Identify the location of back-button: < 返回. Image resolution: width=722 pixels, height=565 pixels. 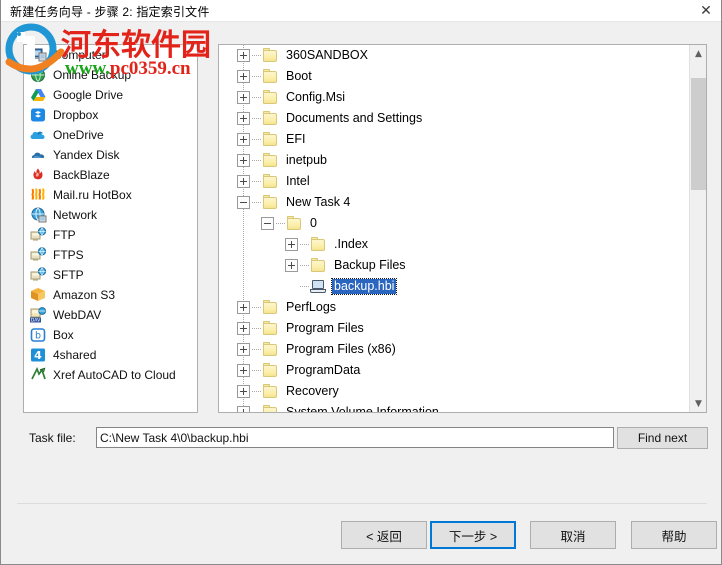
(384, 535).